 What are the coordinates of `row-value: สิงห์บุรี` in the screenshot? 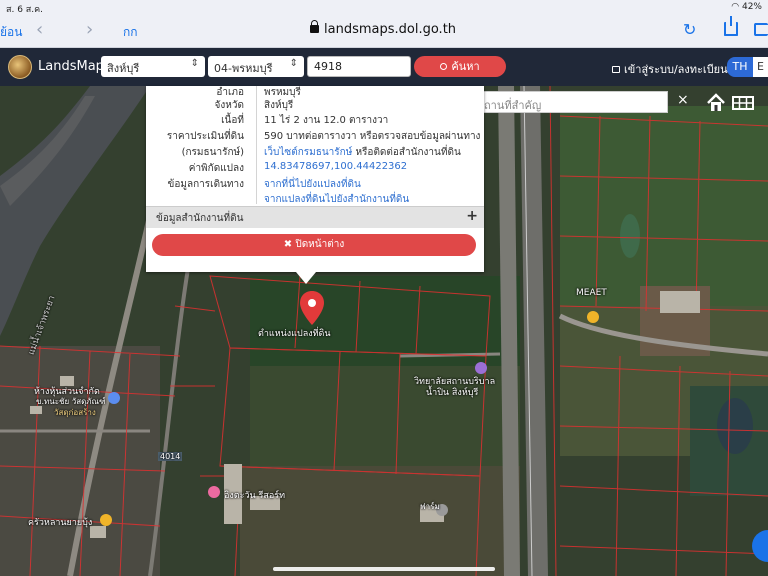 It's located at (279, 105).